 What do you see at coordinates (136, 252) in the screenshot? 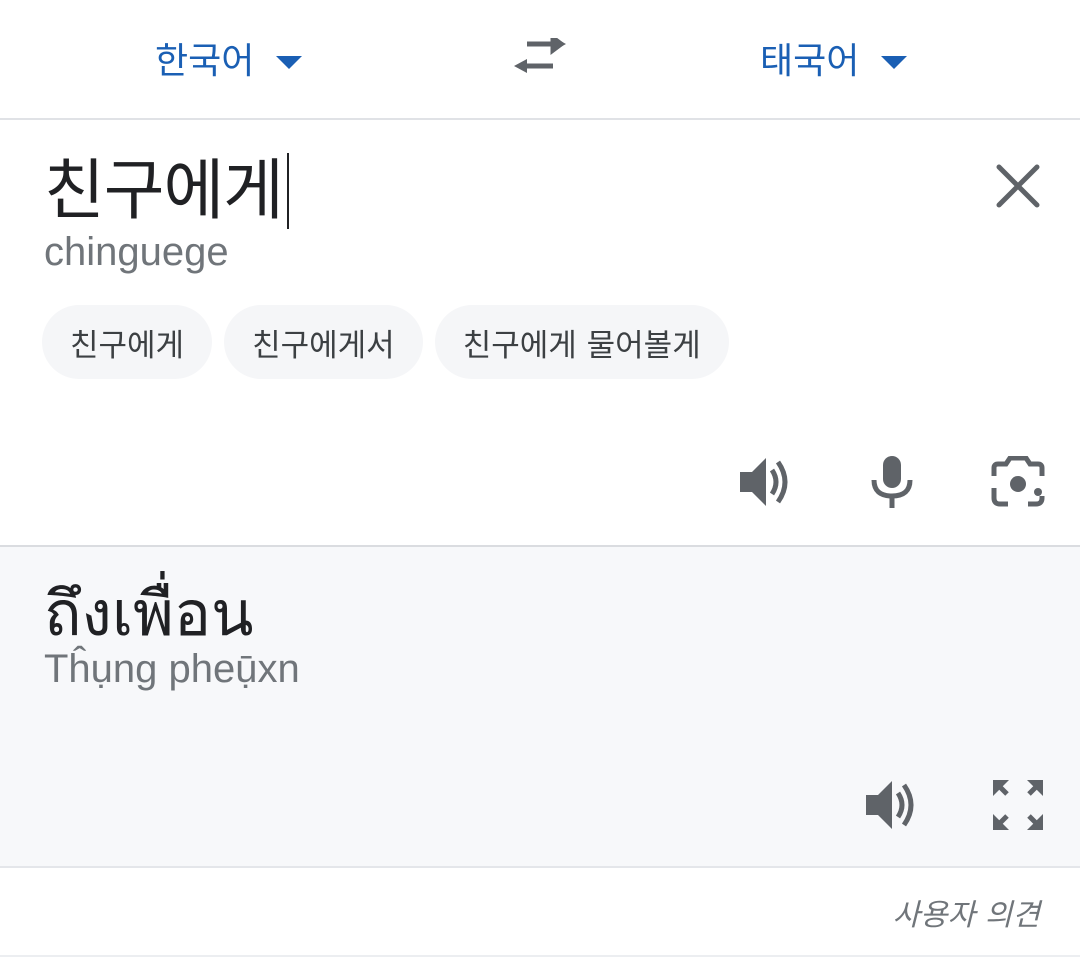
I see `source-romanization: chinguege` at bounding box center [136, 252].